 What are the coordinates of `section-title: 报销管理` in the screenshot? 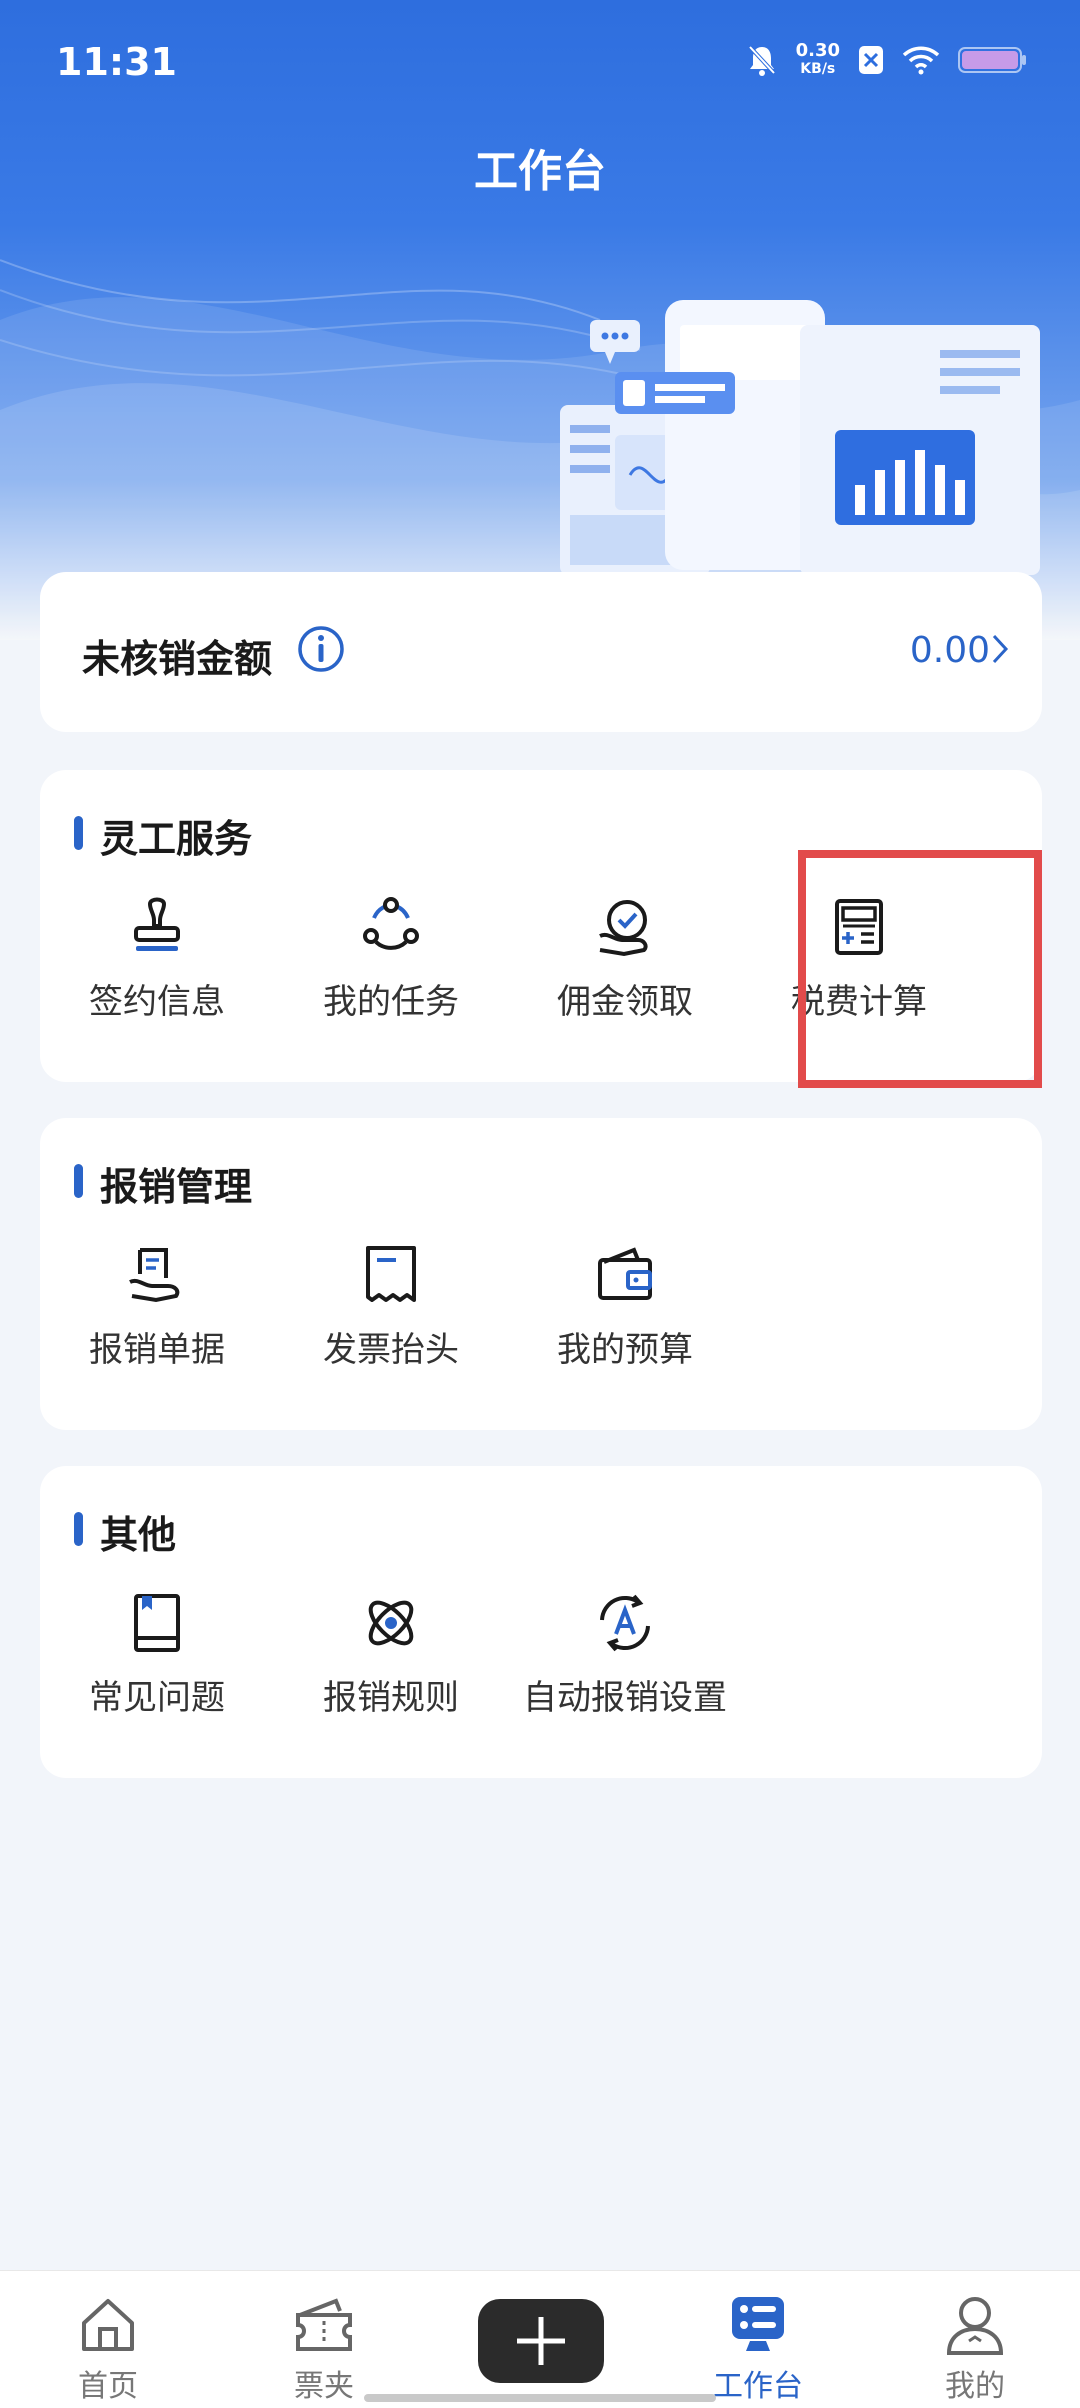 It's located at (163, 1183).